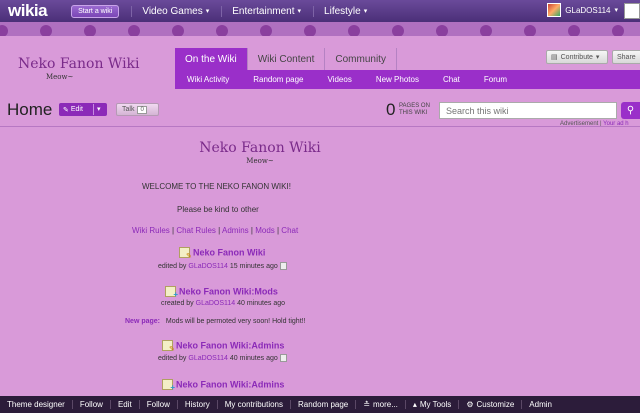  What do you see at coordinates (208, 79) in the screenshot?
I see `subnav-wiki-activity: Wiki Activity` at bounding box center [208, 79].